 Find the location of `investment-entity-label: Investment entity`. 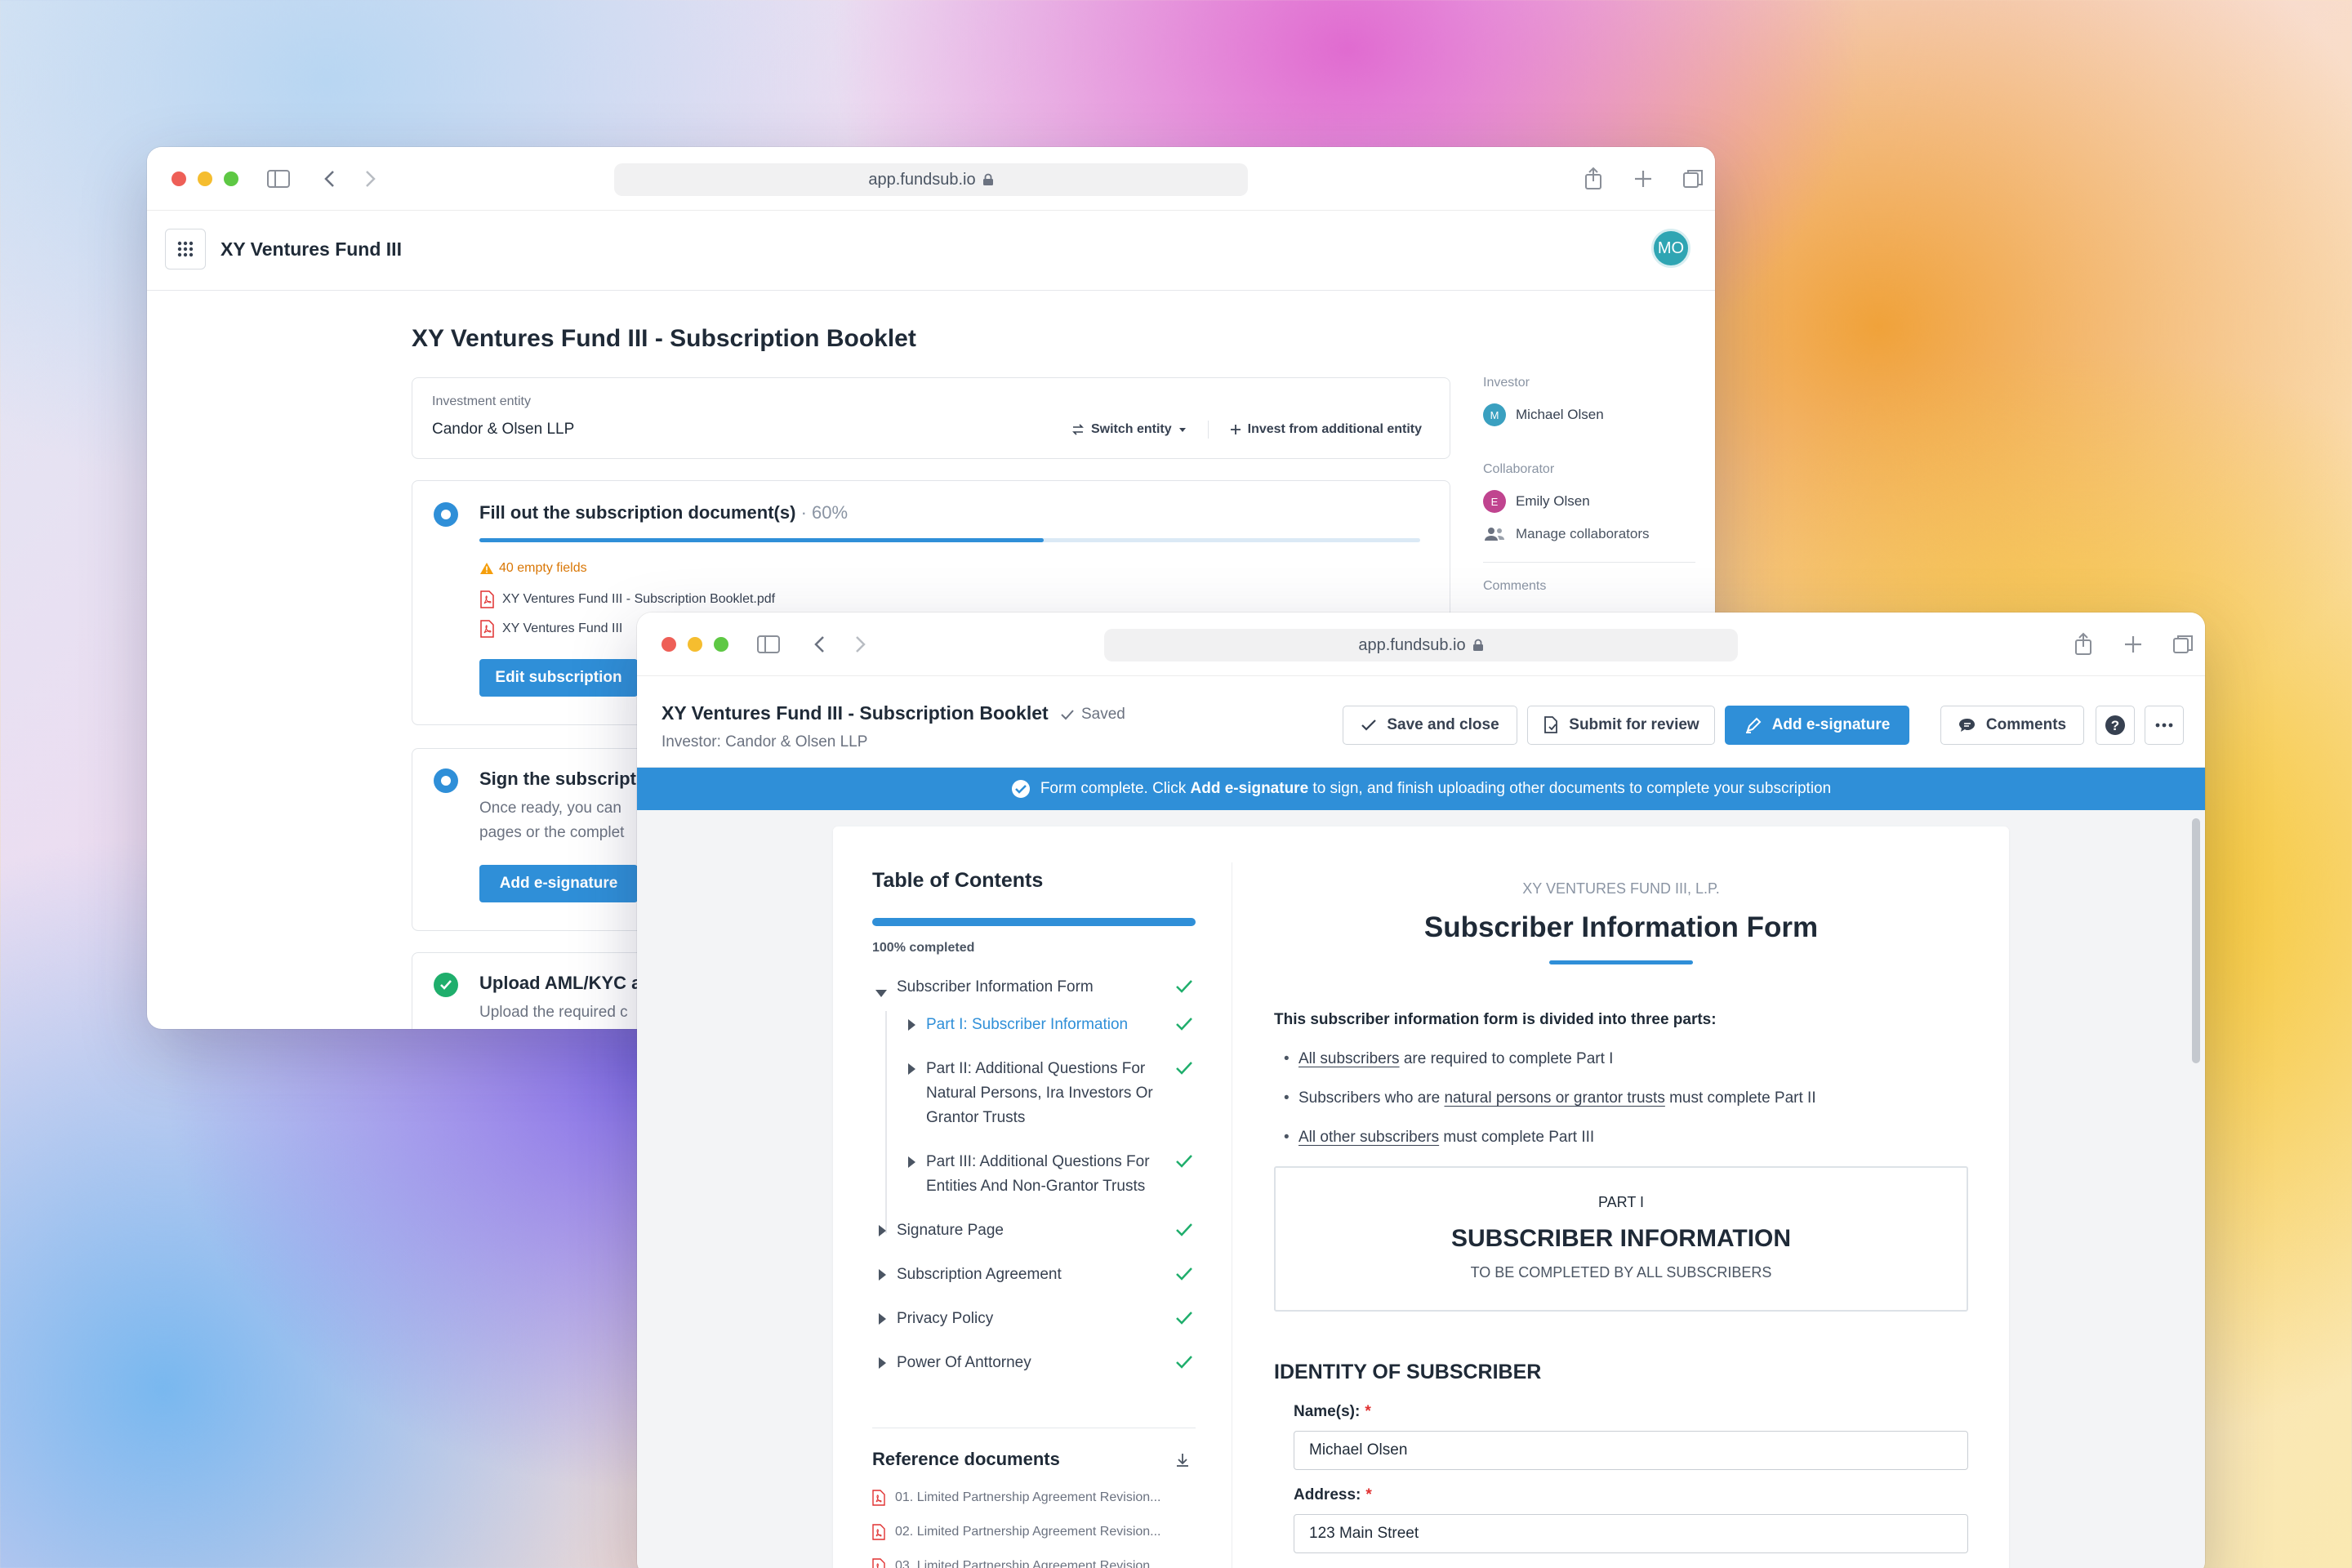

investment-entity-label: Investment entity is located at coordinates (481, 401).